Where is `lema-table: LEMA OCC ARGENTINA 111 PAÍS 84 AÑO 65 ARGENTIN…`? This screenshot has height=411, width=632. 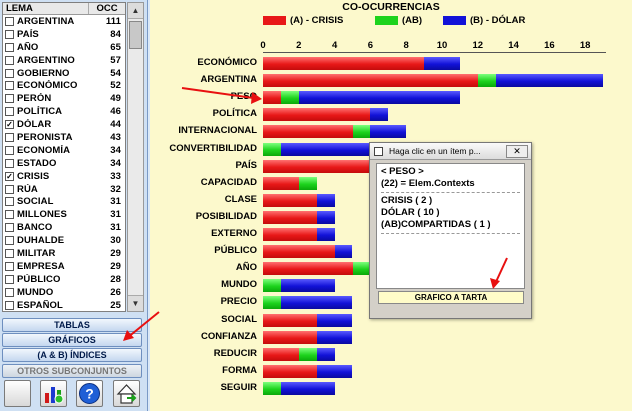
lema-table: LEMA OCC ARGENTINA 111 PAÍS 84 AÑO 65 ARGENTIN… is located at coordinates (64, 157).